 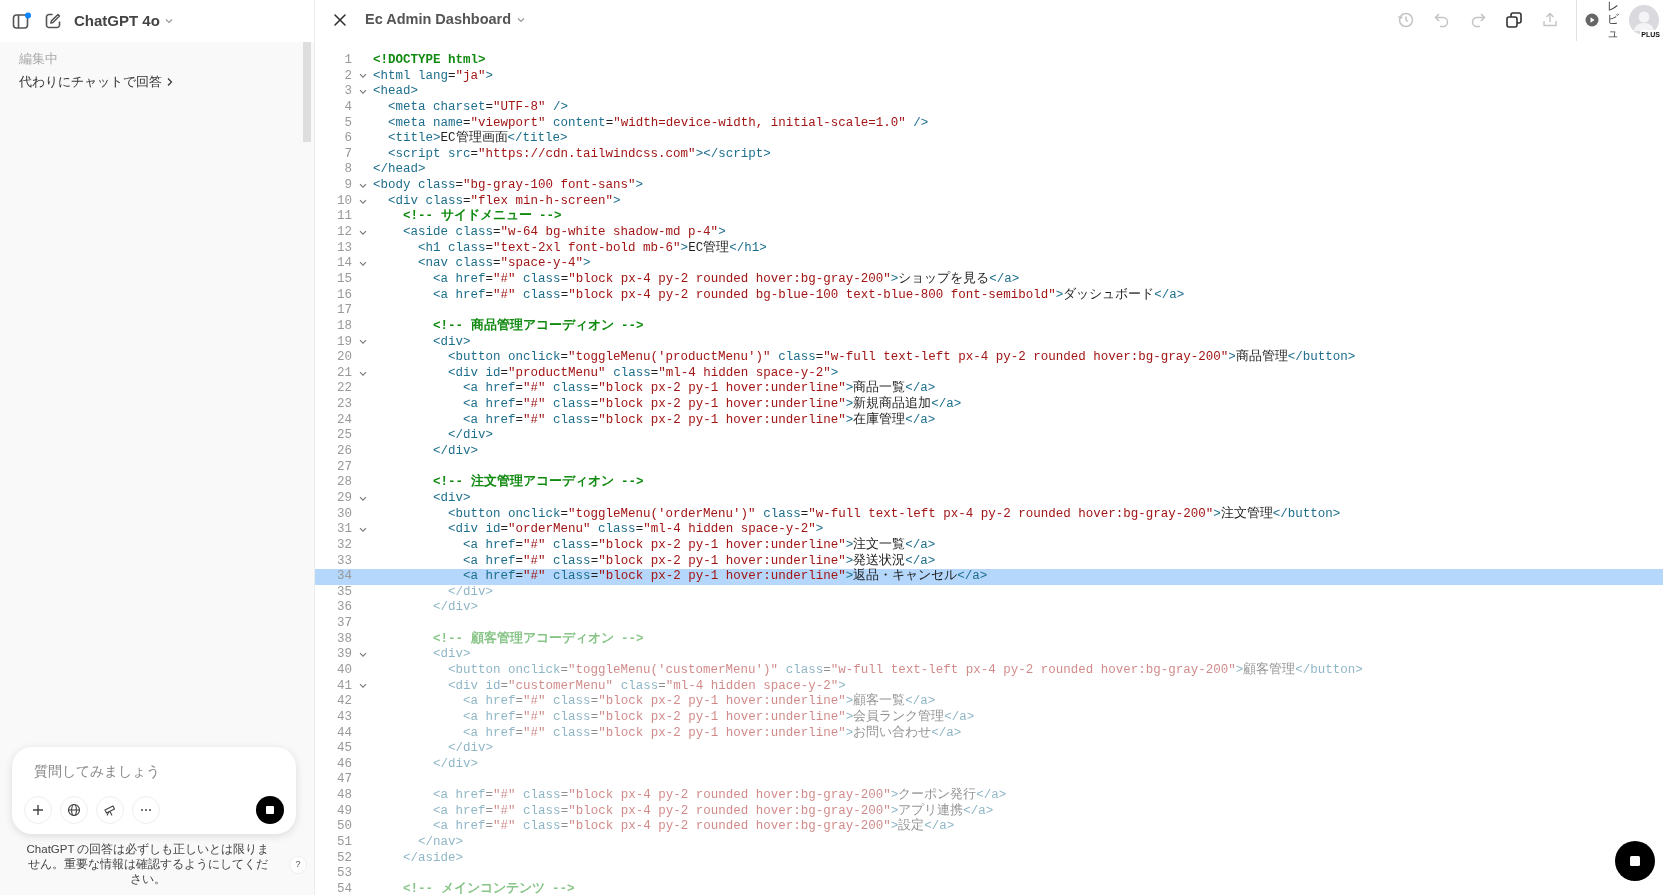 I want to click on code-line: <div id="customerMenu" class="ml-4 hidden space-y-2">, so click(x=646, y=686).